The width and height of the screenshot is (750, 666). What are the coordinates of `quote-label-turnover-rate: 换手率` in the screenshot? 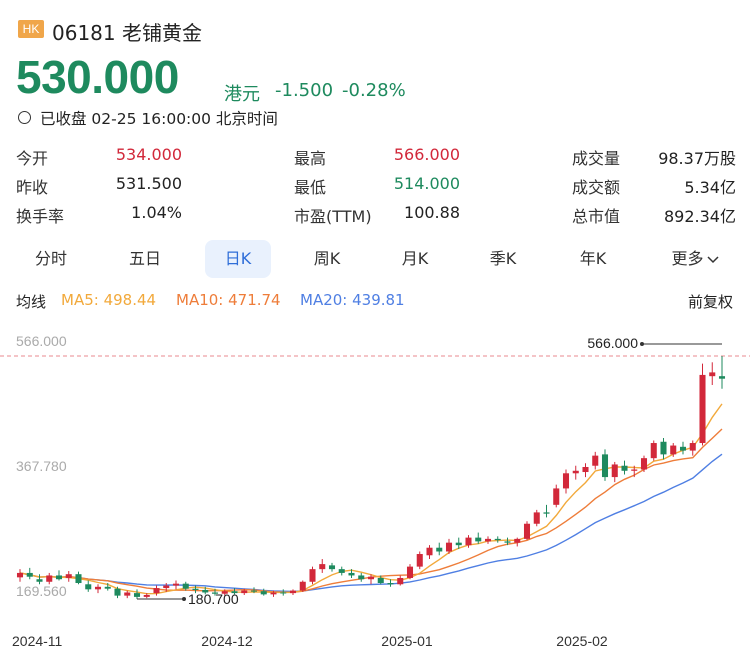 It's located at (40, 216).